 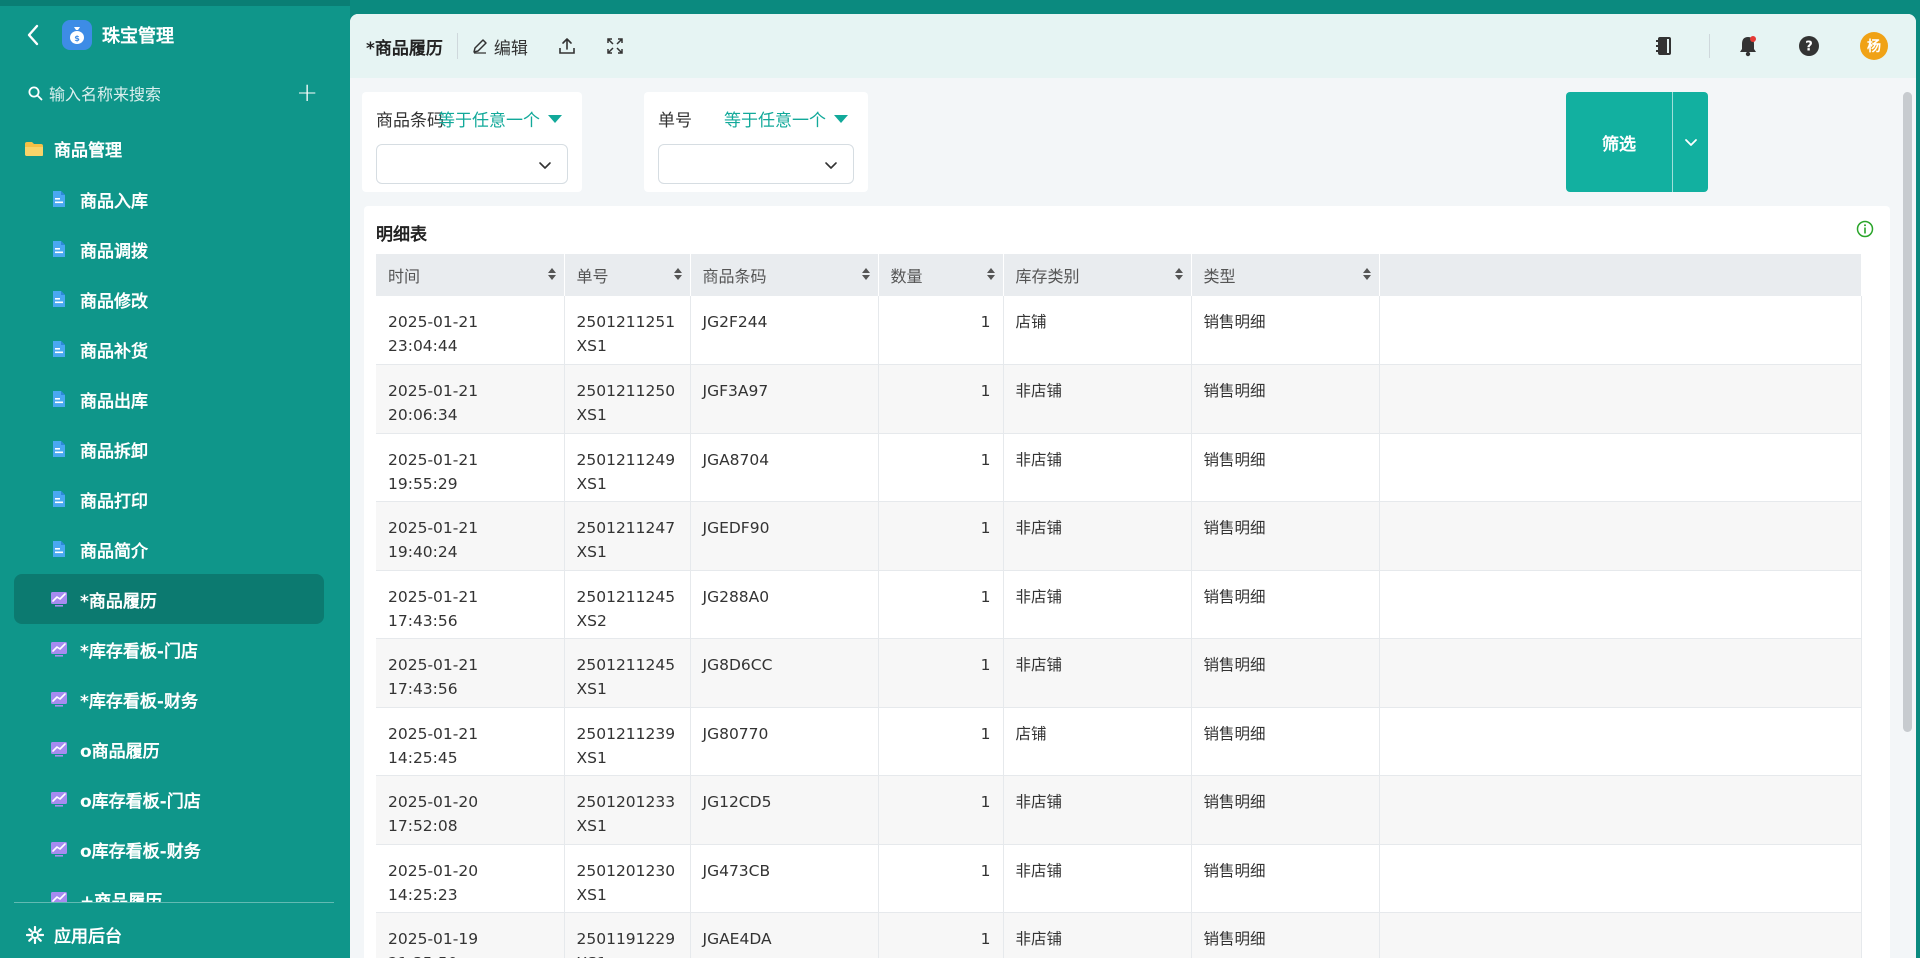 I want to click on table-cell: JGEDF90, so click(x=784, y=536).